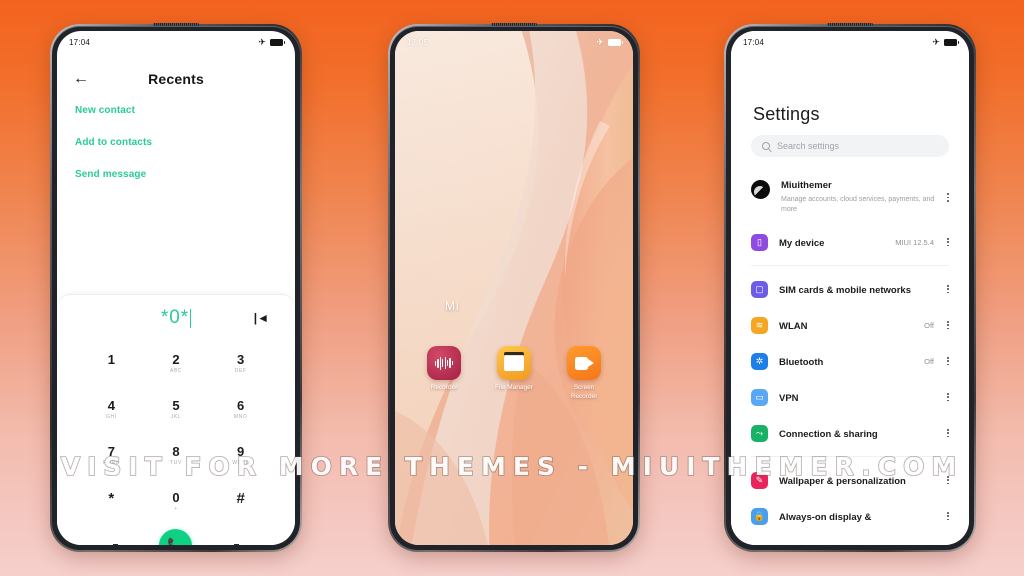 The image size is (1024, 576). Describe the element at coordinates (176, 451) in the screenshot. I see `key-digit: 8` at that location.